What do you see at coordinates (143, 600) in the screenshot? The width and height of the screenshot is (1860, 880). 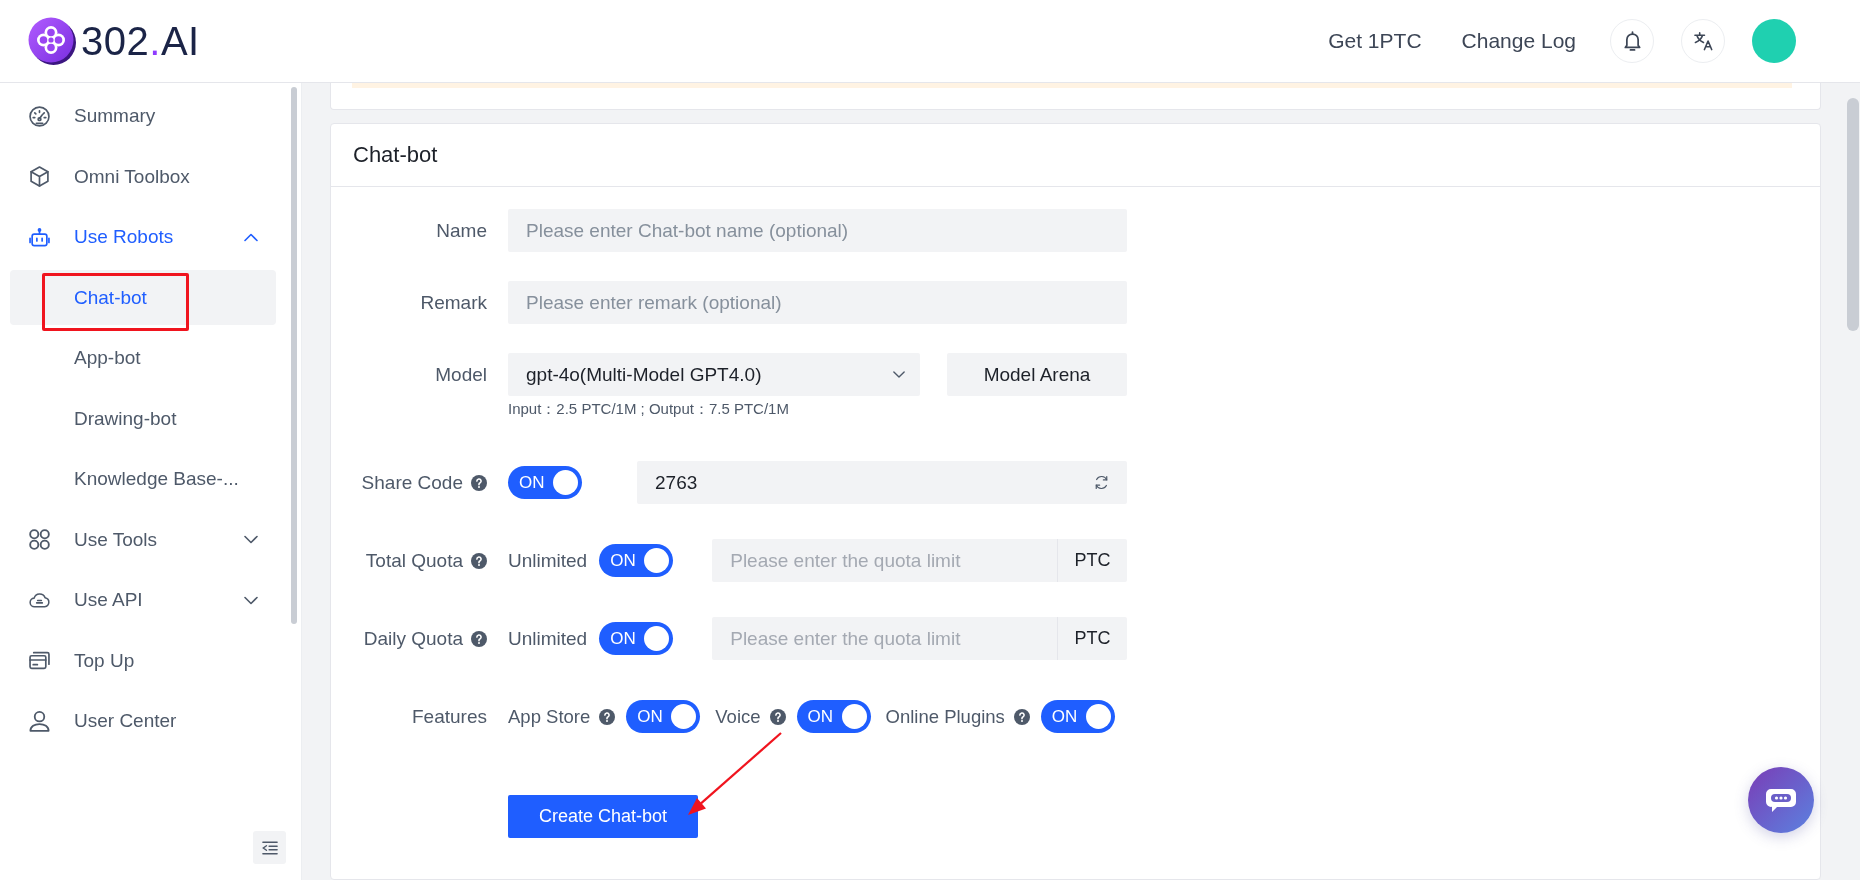 I see `sidebar-item: Use API` at bounding box center [143, 600].